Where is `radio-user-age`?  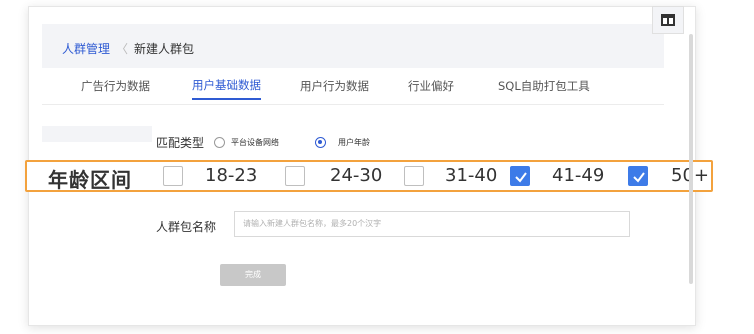 radio-user-age is located at coordinates (321, 142).